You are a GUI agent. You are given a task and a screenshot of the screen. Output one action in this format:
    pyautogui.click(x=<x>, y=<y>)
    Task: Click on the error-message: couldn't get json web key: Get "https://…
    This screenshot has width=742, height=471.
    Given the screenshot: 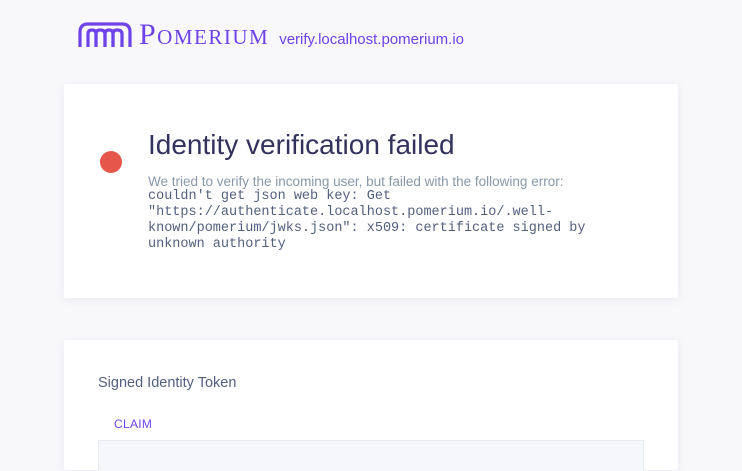 What is the action you would take?
    pyautogui.click(x=383, y=221)
    